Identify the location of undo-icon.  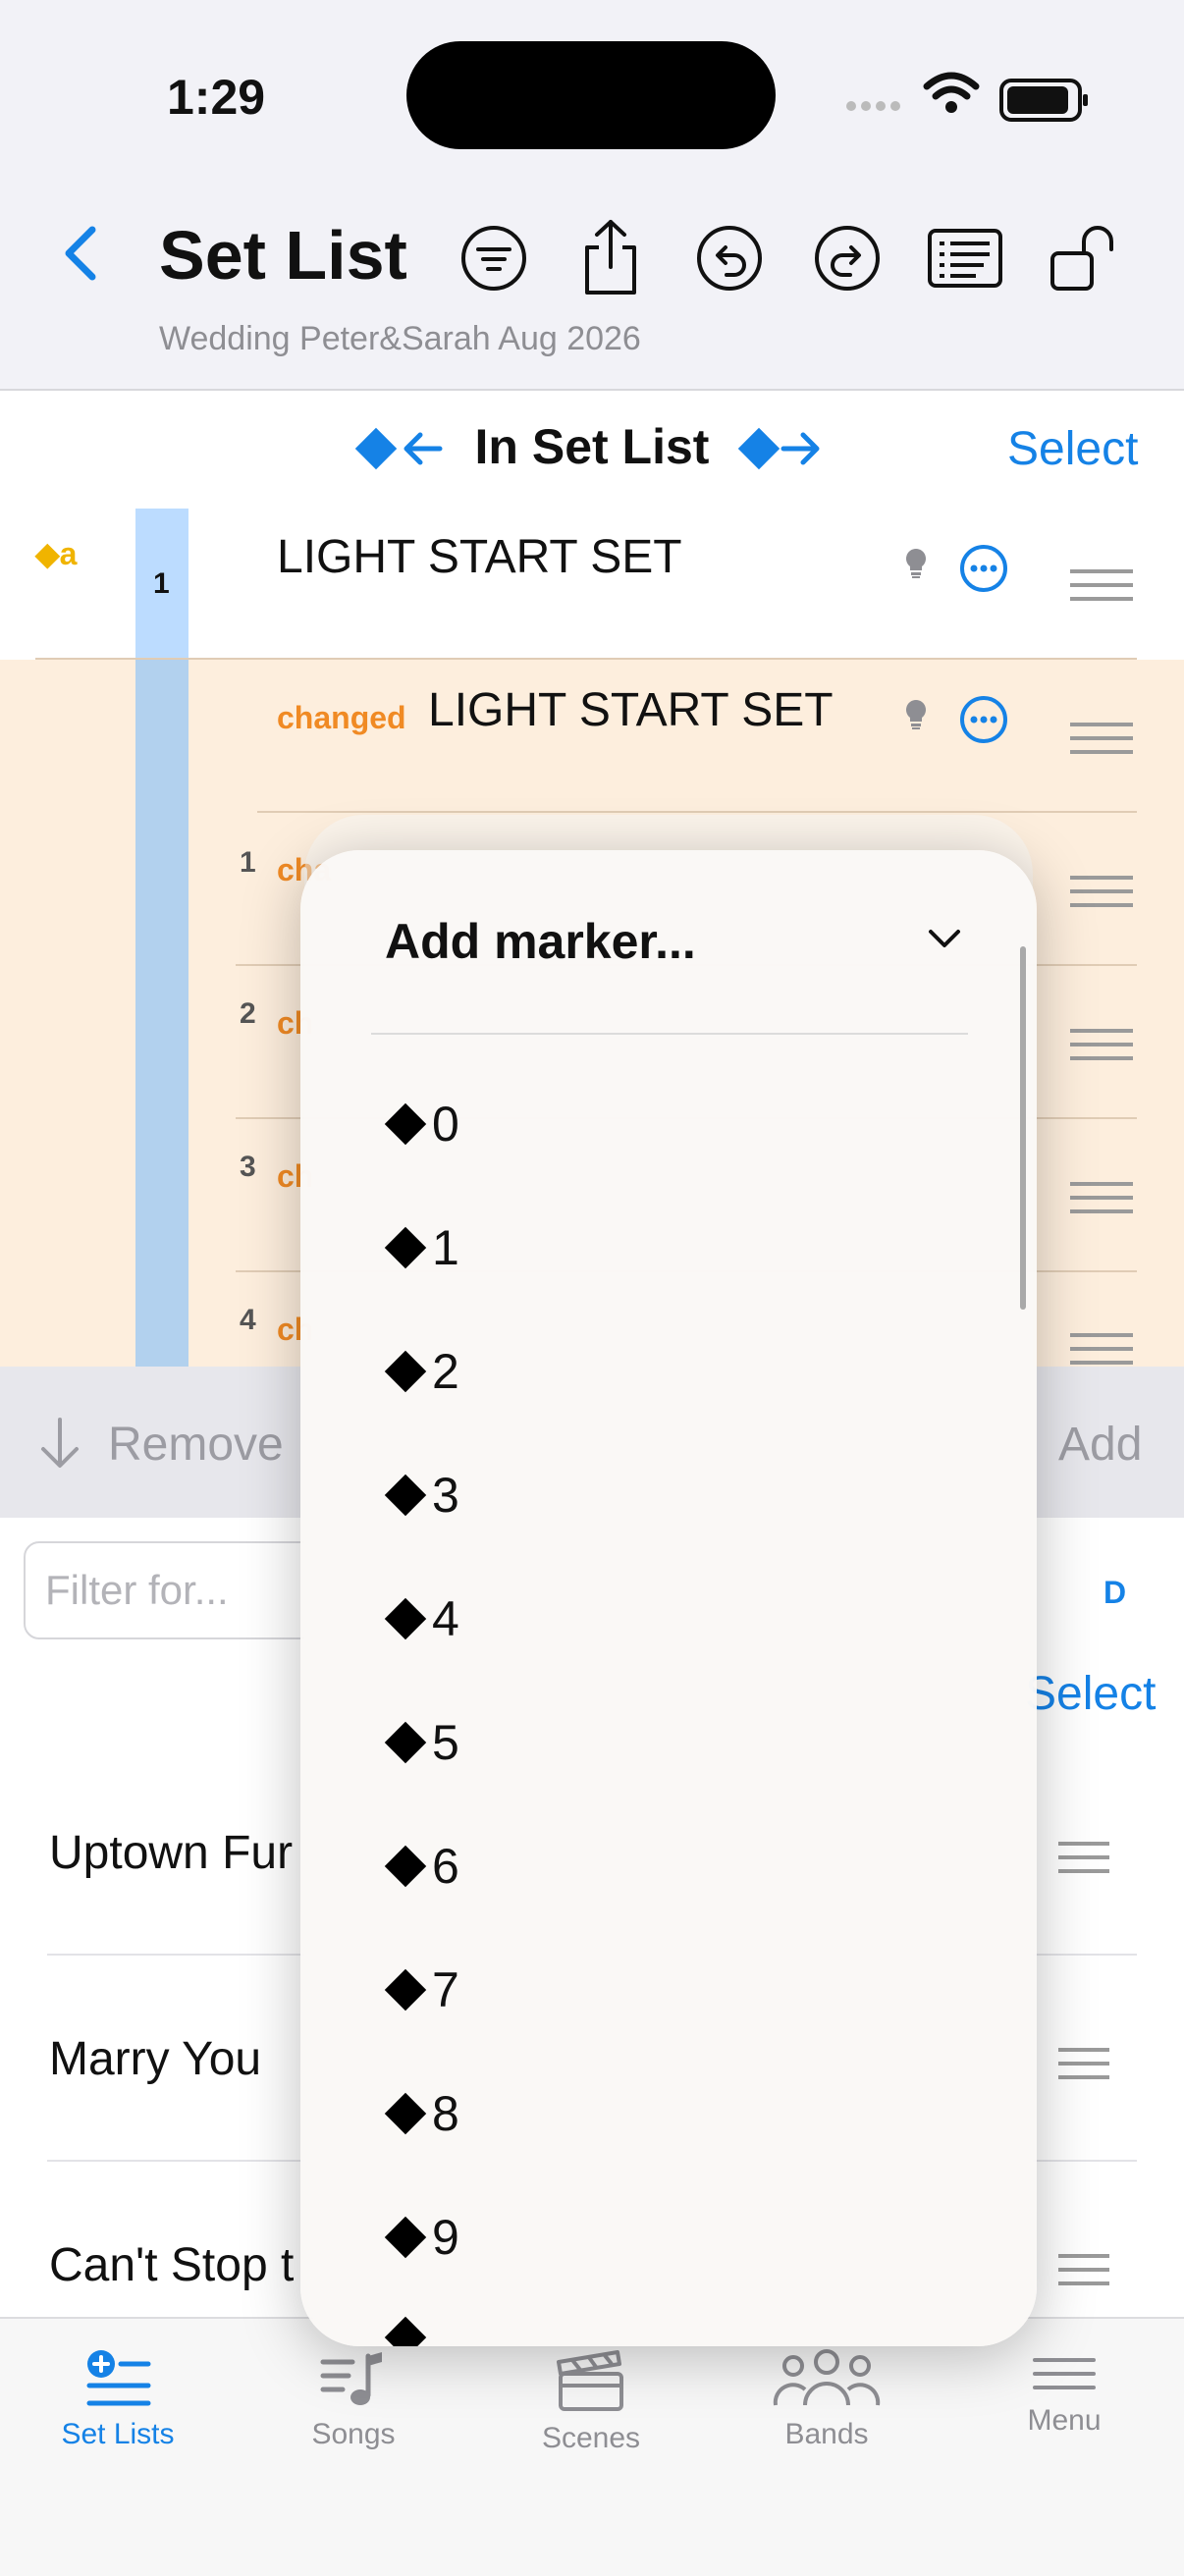
(729, 258).